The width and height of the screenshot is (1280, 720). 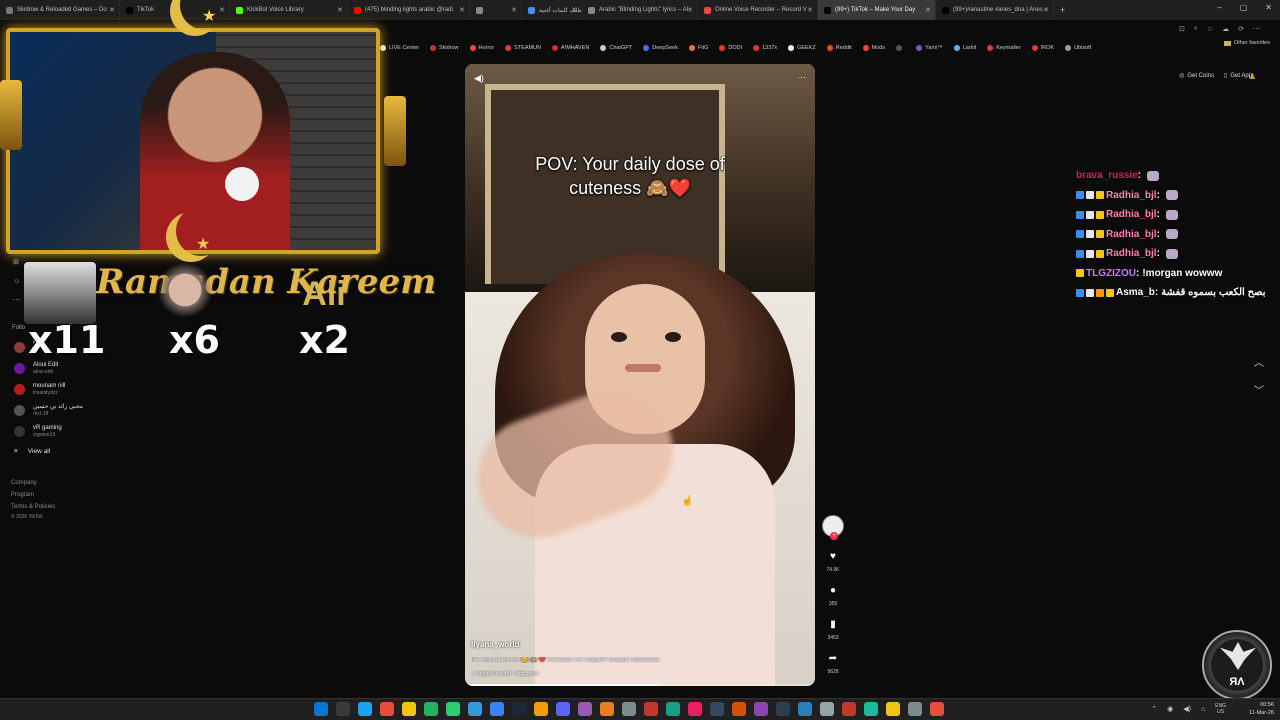 What do you see at coordinates (1042, 47) in the screenshot?
I see `bookmark-item: IROK` at bounding box center [1042, 47].